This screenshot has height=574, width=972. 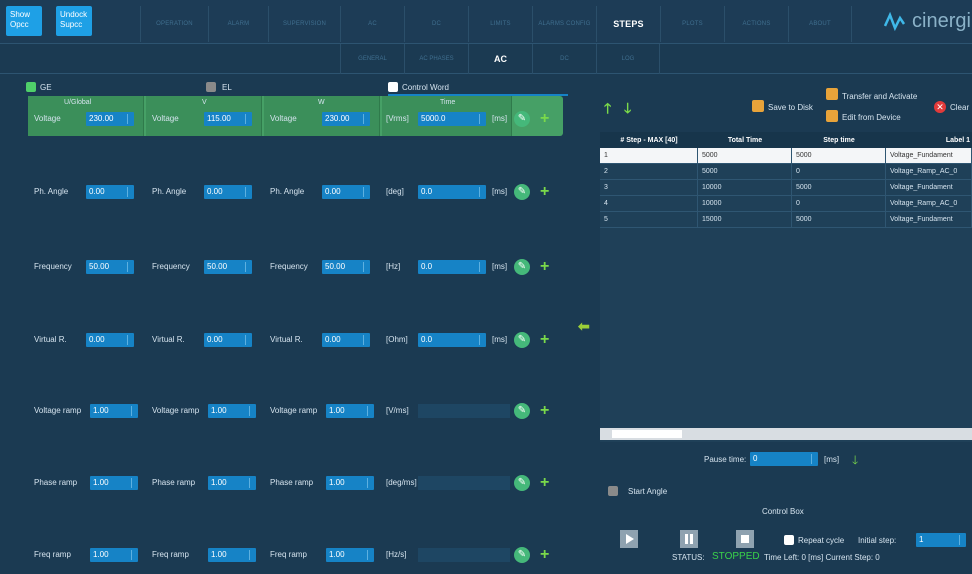 I want to click on pause-add-icon: 🡓, so click(x=855, y=461).